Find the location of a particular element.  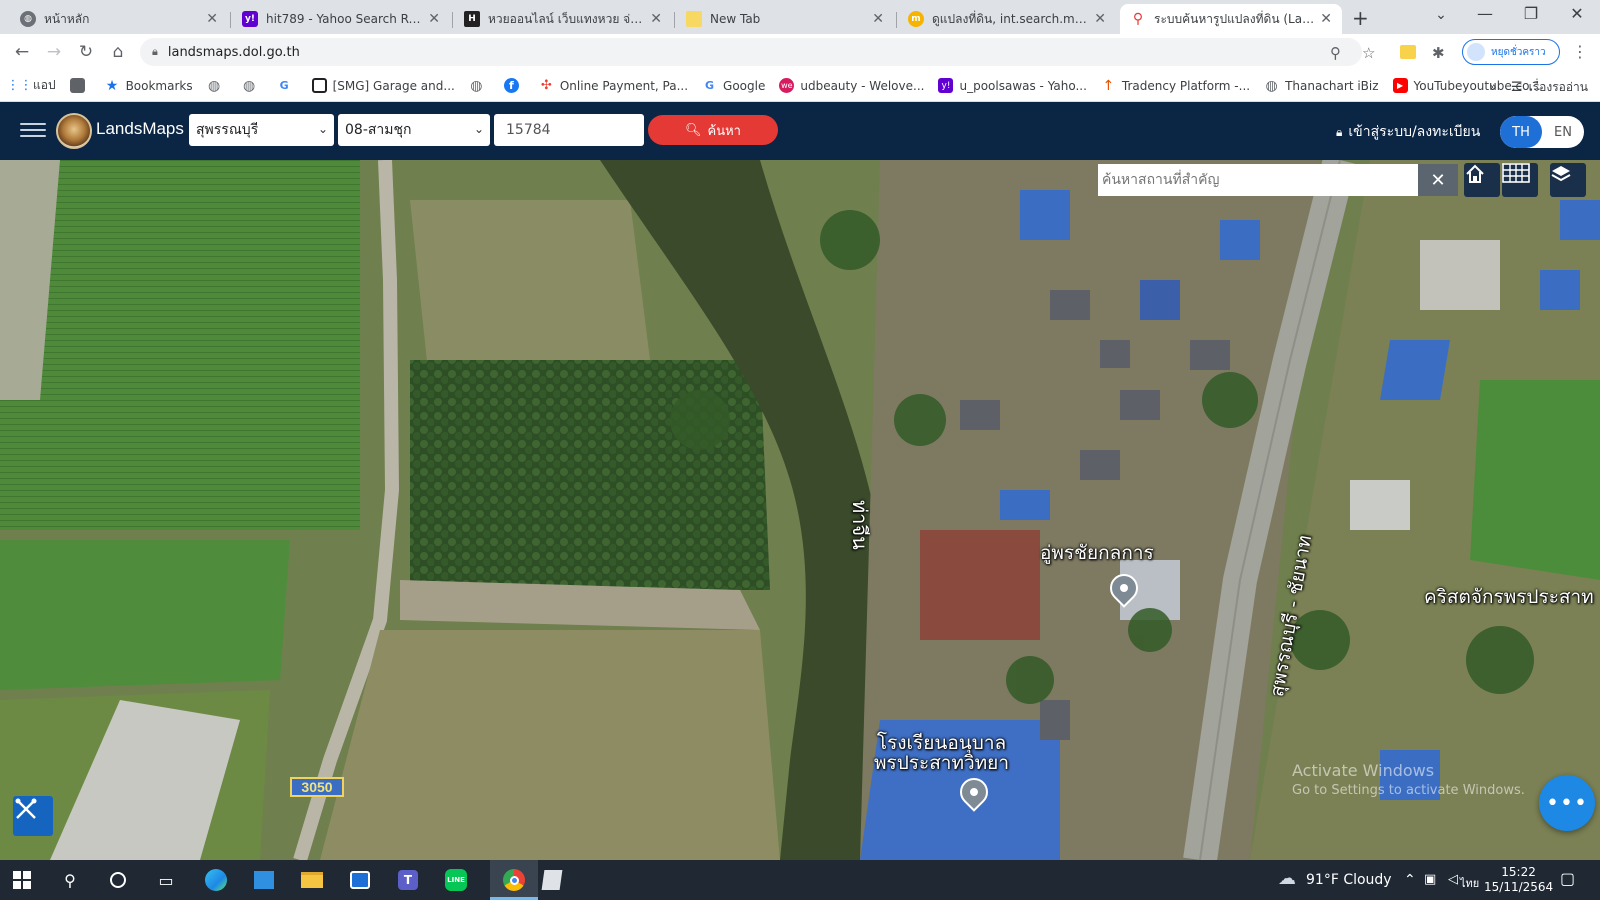

tab-yahoo-search: y! hit789 - Yahoo Search Results ✕ is located at coordinates (341, 19).